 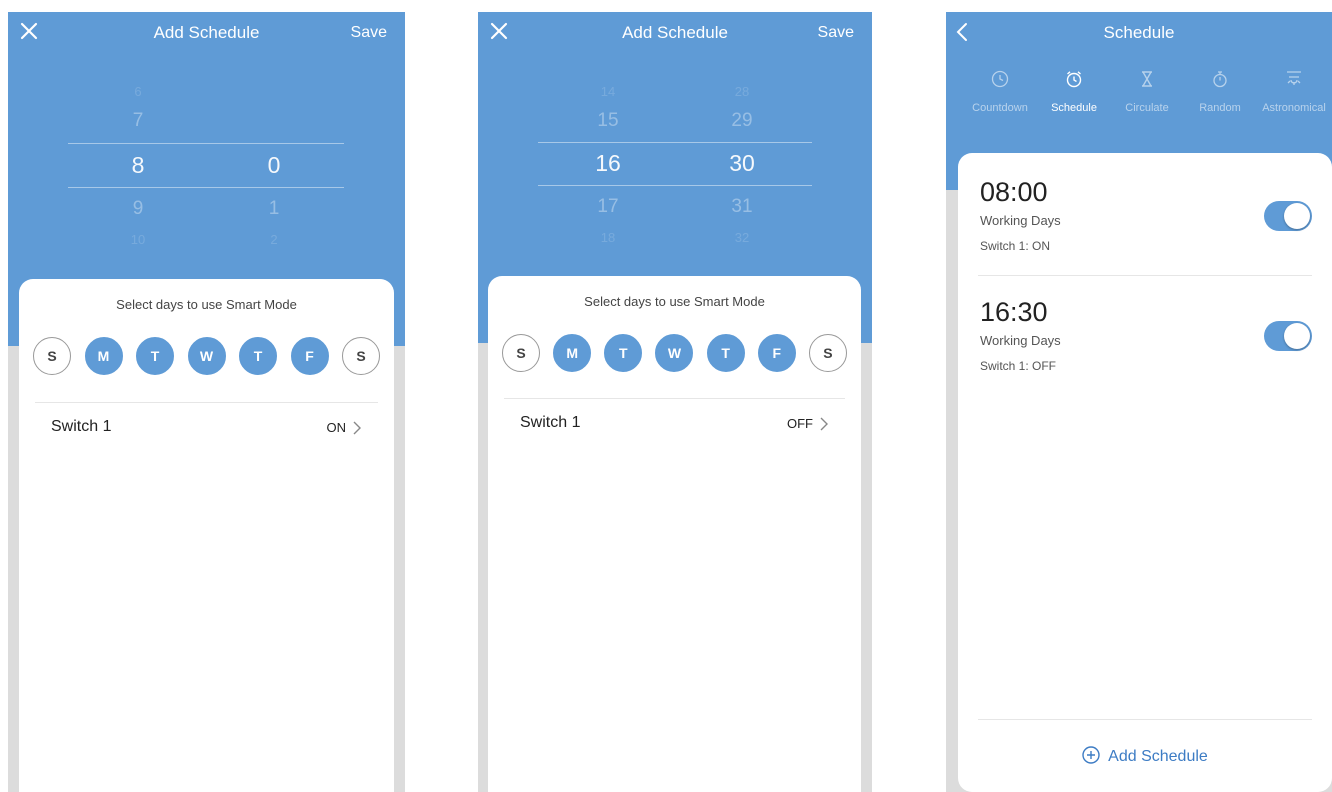 What do you see at coordinates (742, 237) in the screenshot?
I see `minute-option: 32` at bounding box center [742, 237].